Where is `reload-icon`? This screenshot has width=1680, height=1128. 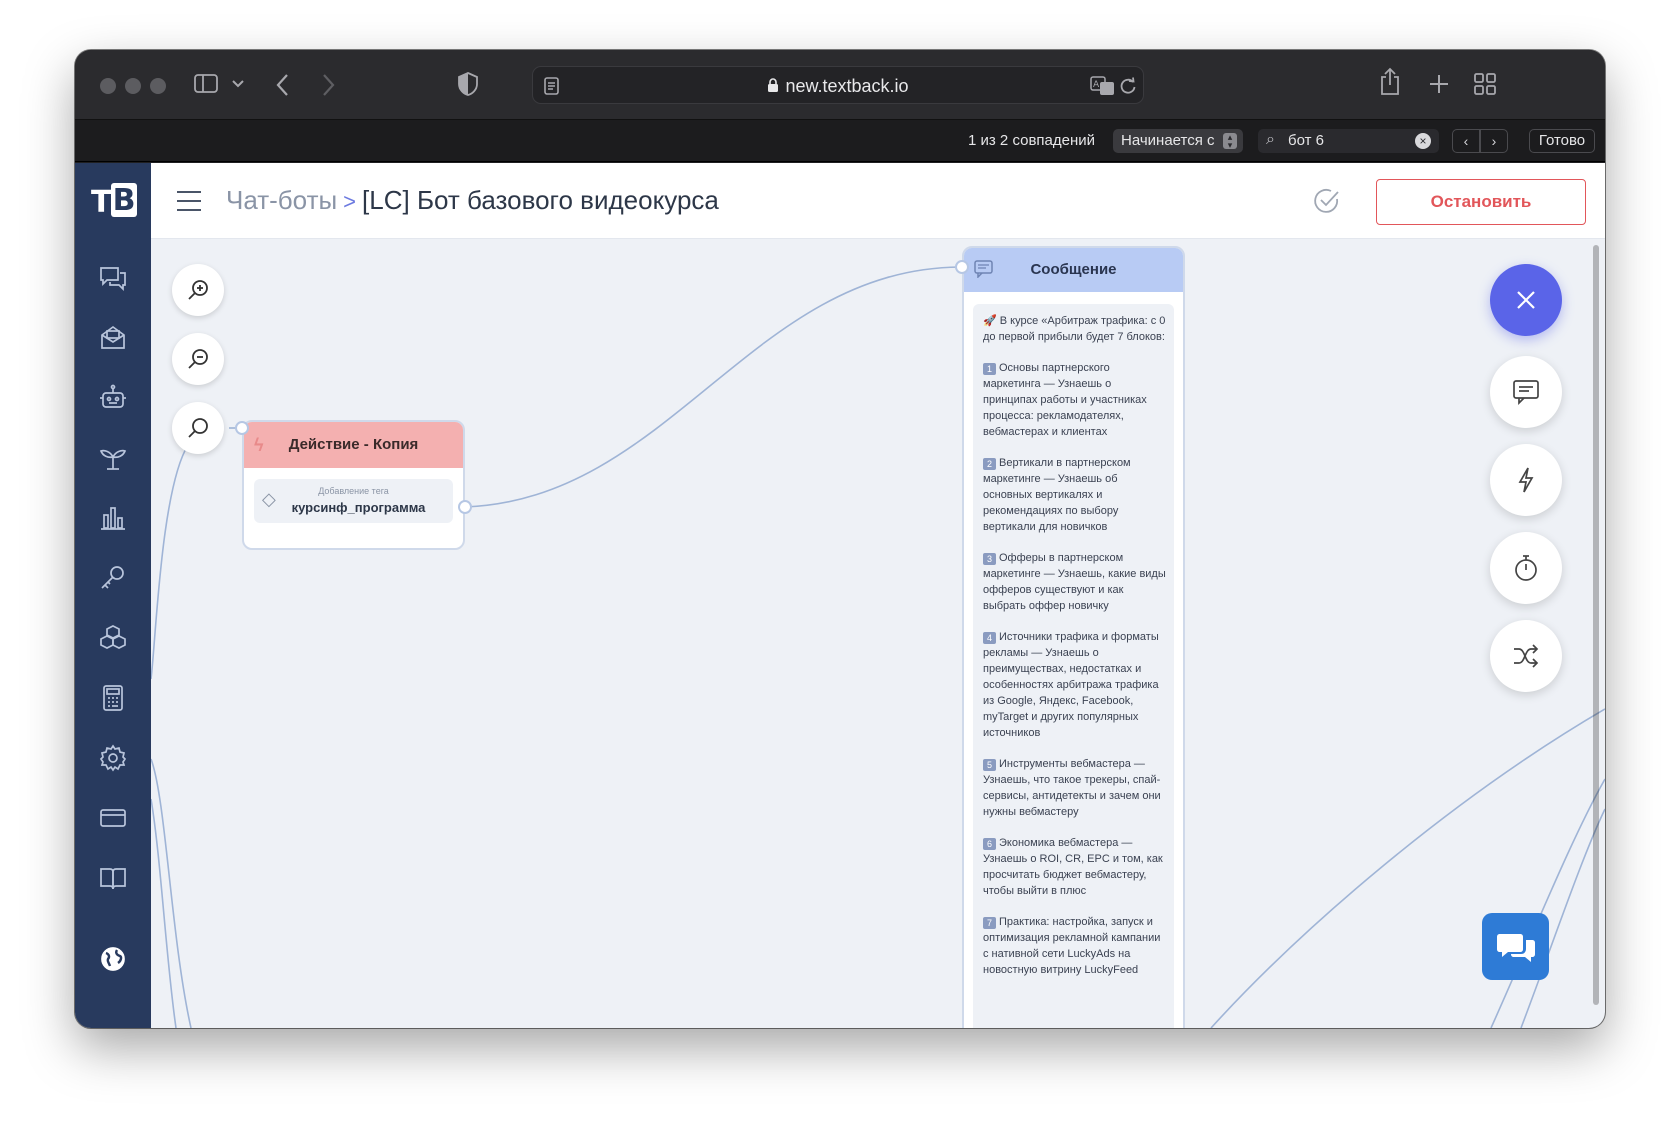
reload-icon is located at coordinates (1128, 86).